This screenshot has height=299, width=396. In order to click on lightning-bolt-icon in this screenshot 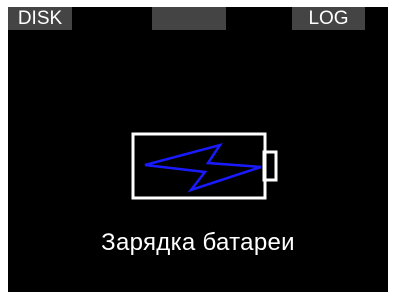, I will do `click(203, 167)`.